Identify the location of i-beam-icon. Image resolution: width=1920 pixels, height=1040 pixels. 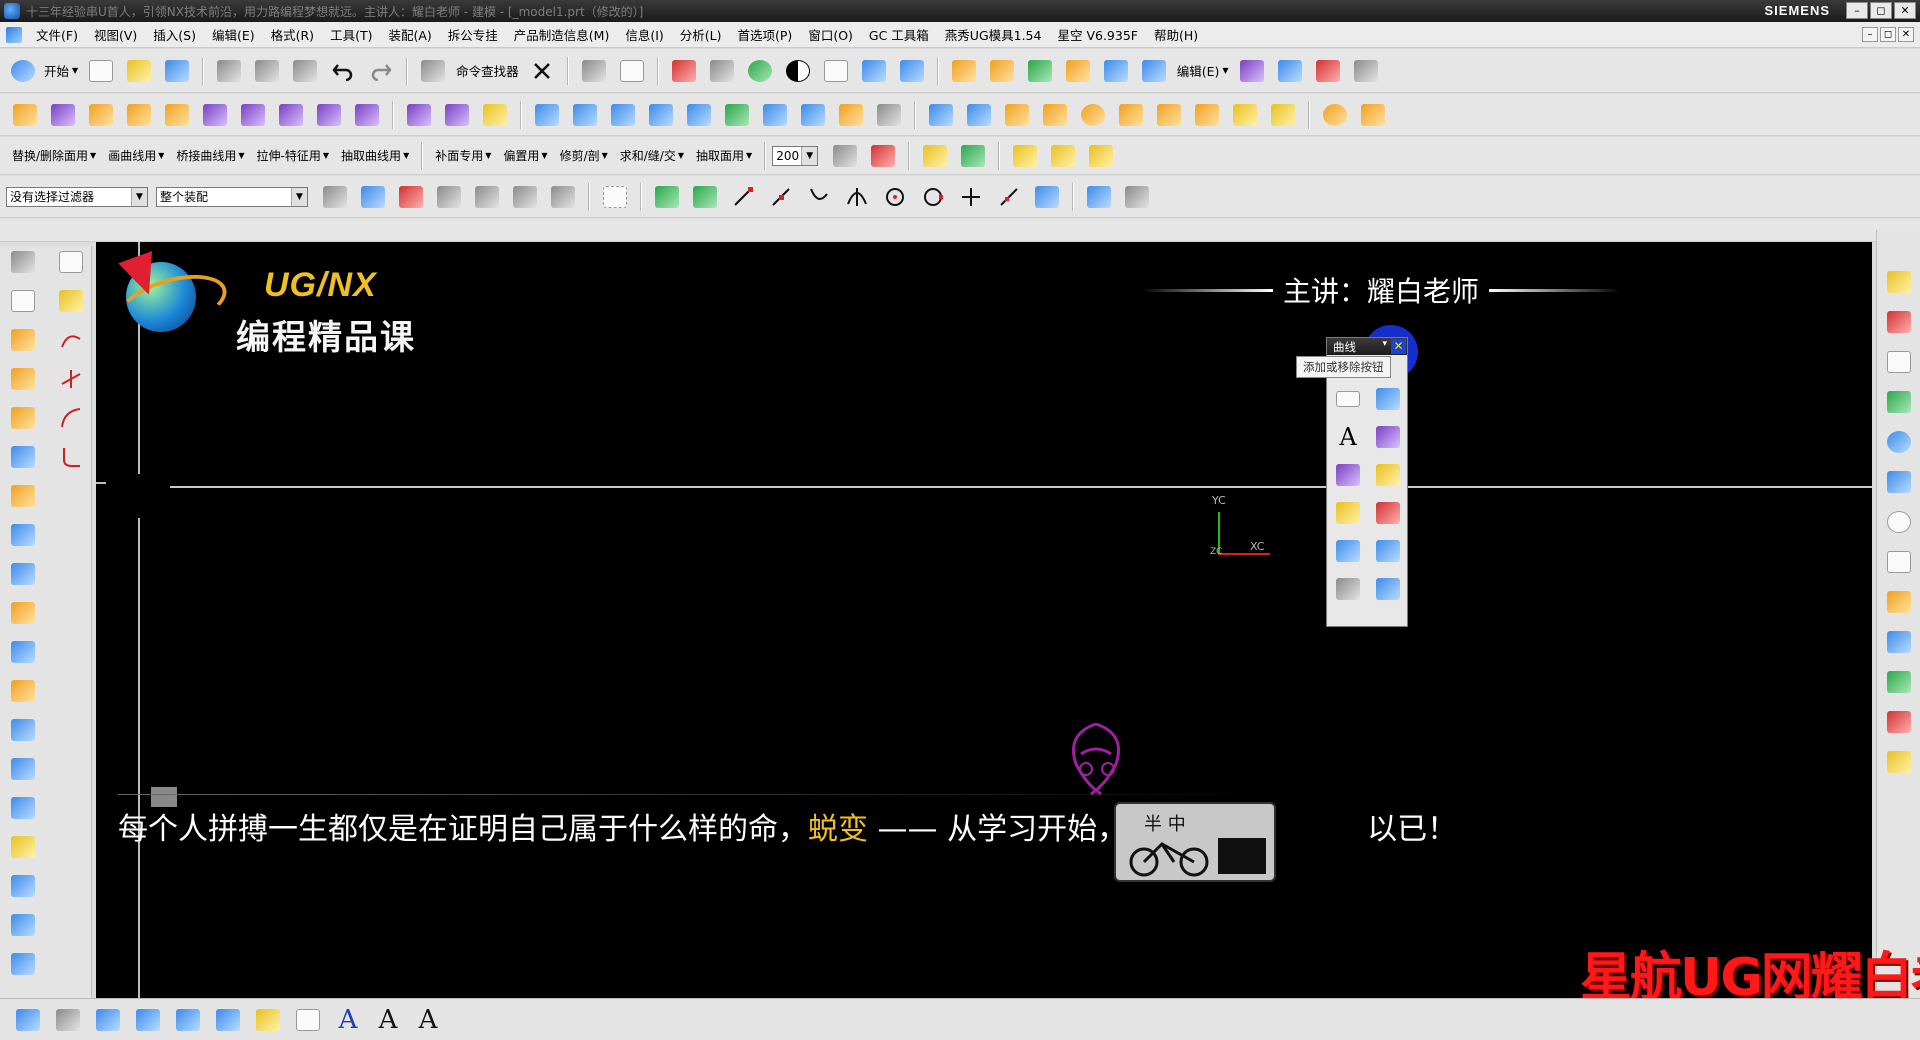
(1131, 115).